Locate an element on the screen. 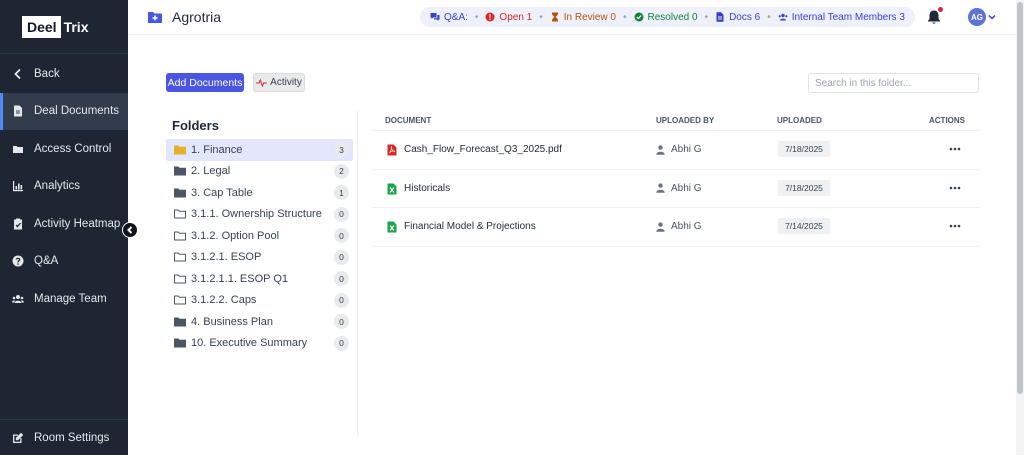  folder-item: 3.1.2. Option Pool 0 is located at coordinates (259, 236).